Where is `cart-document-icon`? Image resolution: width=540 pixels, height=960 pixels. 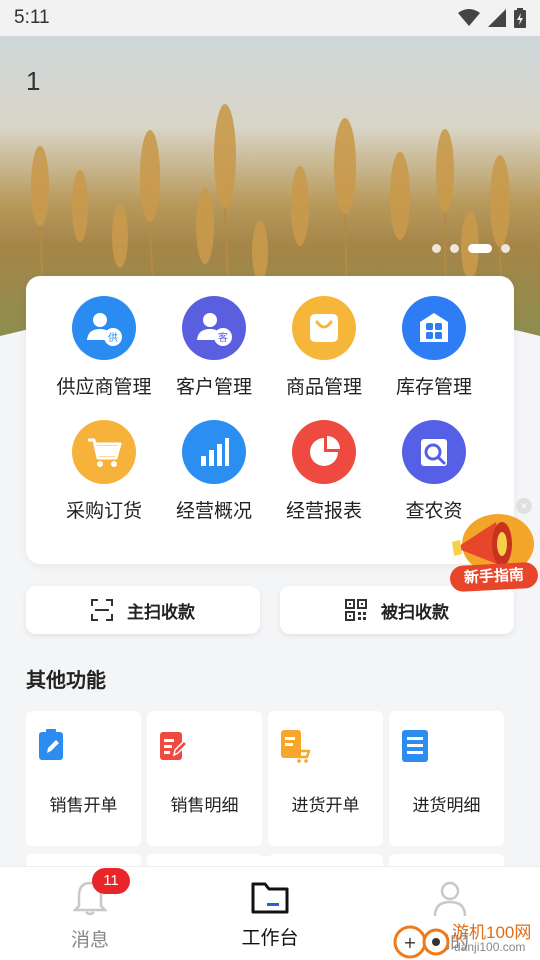
cart-document-icon is located at coordinates (295, 746).